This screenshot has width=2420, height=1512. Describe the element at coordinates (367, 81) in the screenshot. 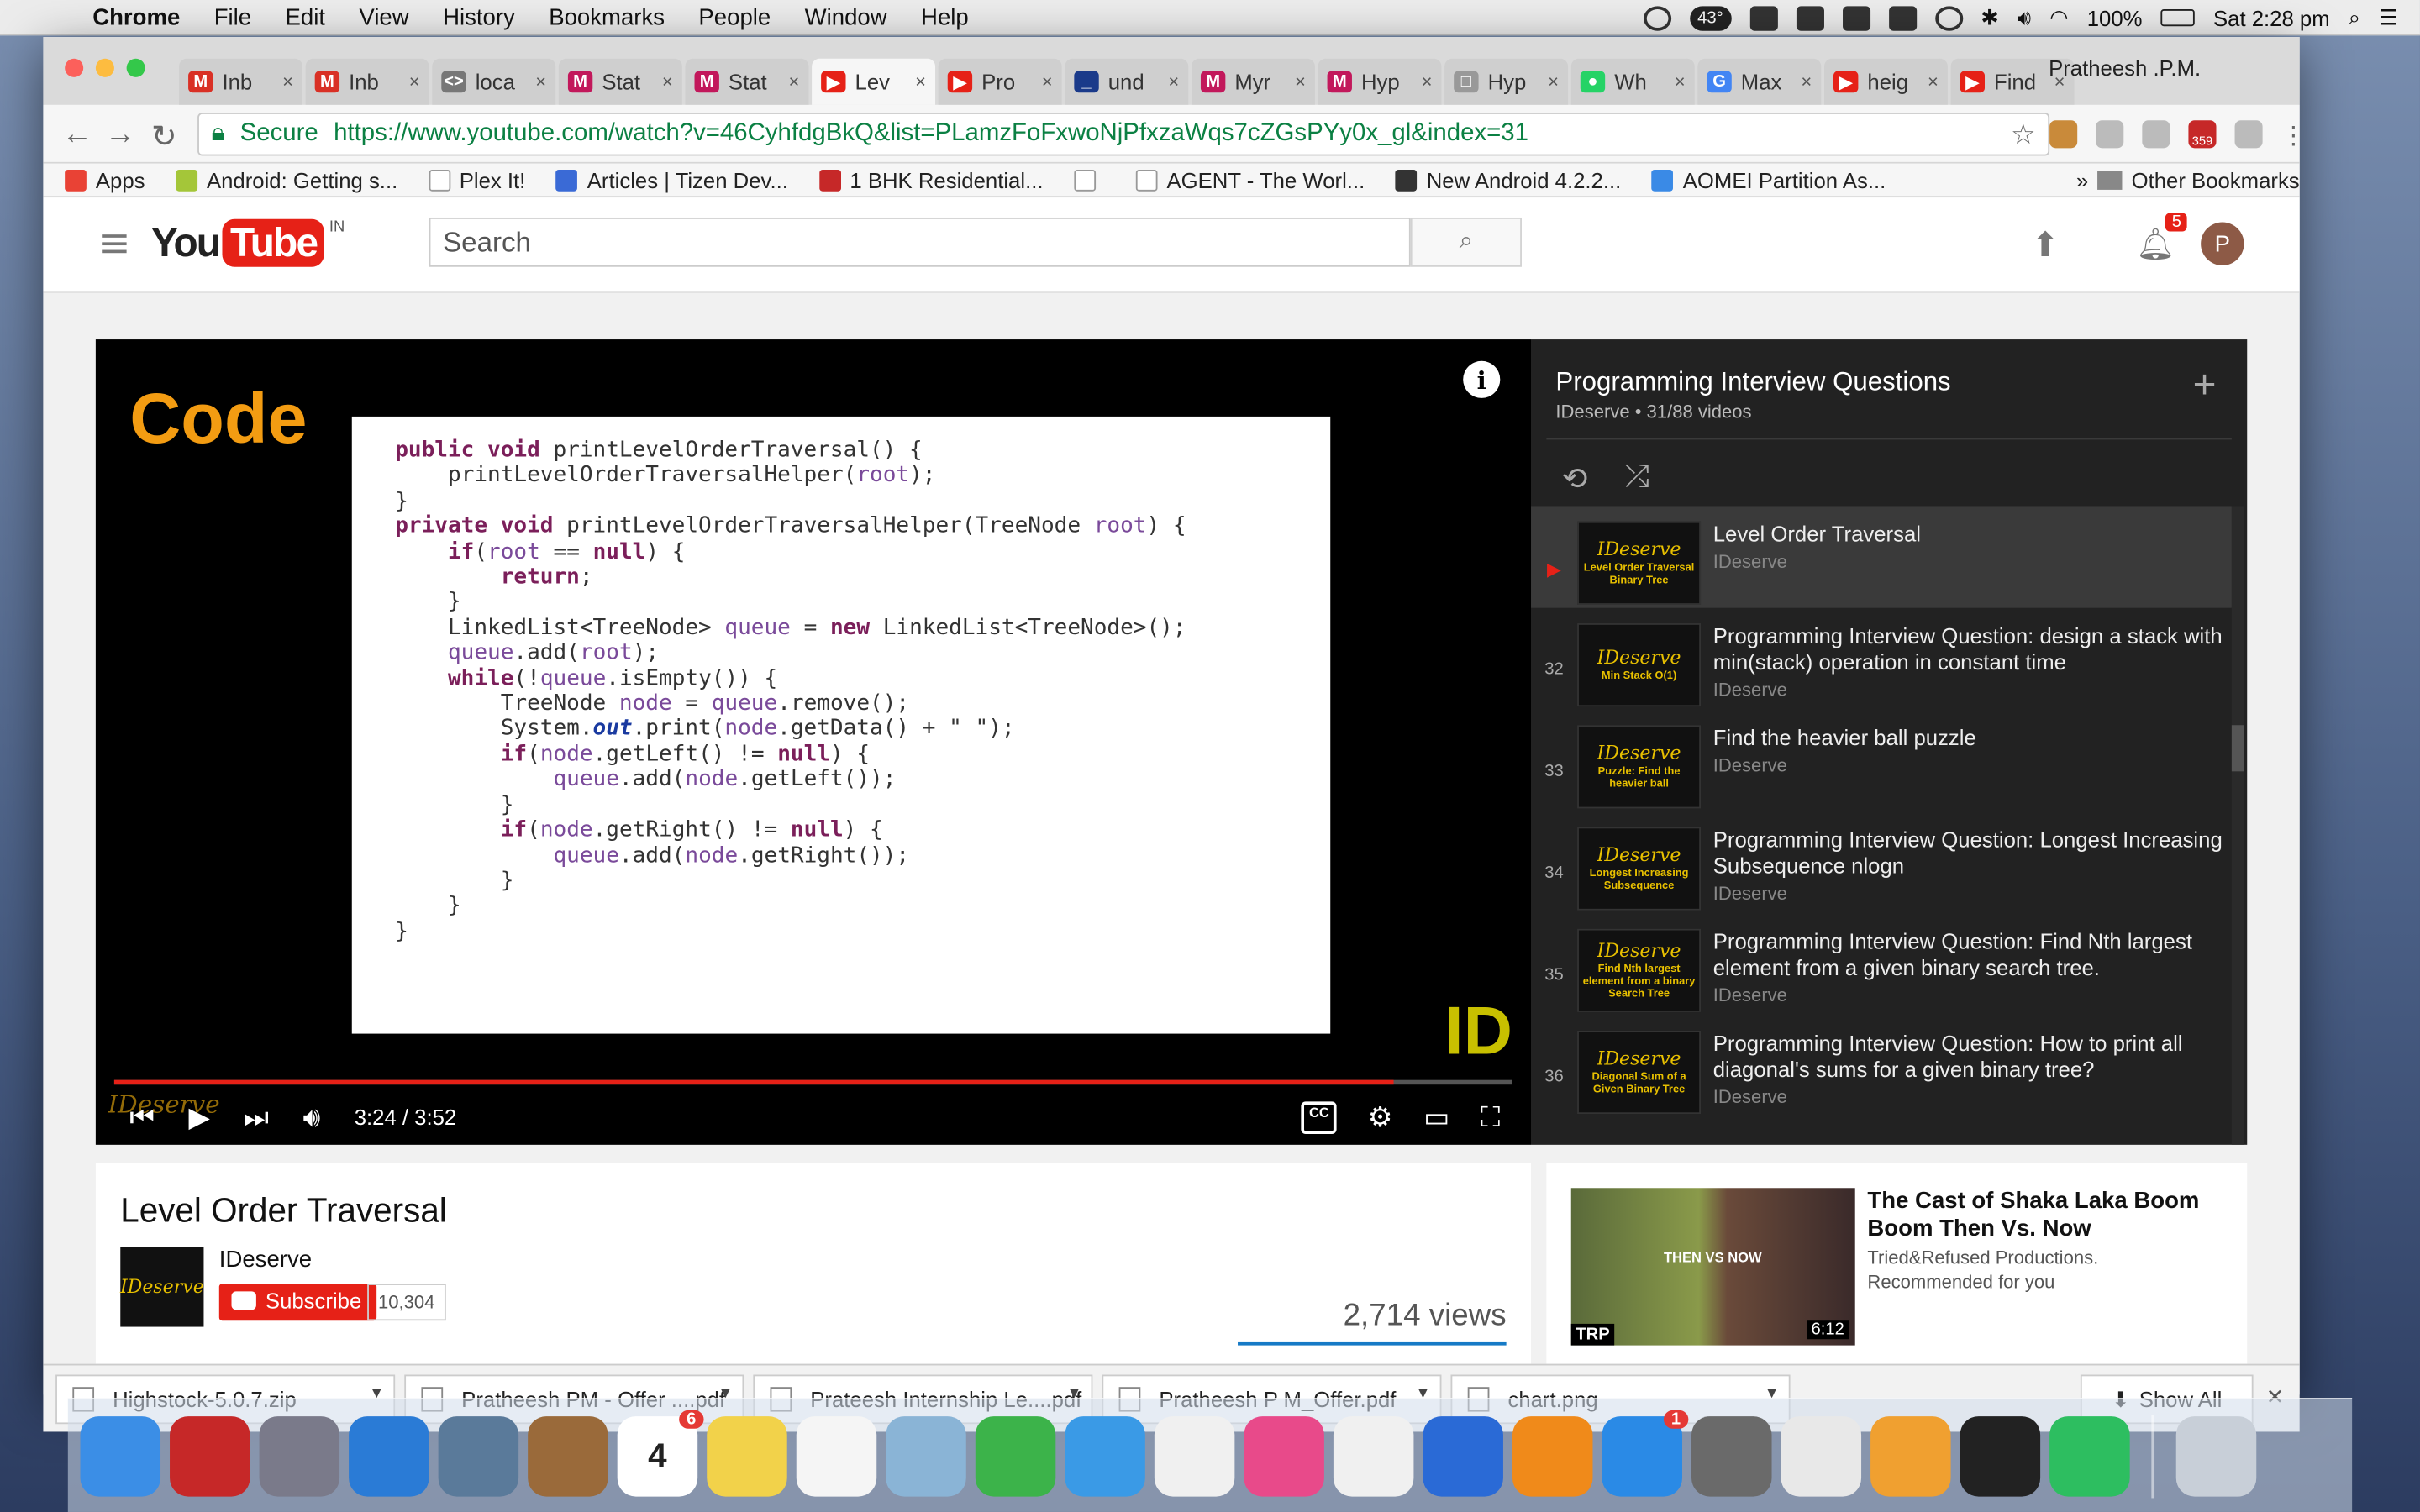

I see `browser-tab: M Inb ×` at that location.